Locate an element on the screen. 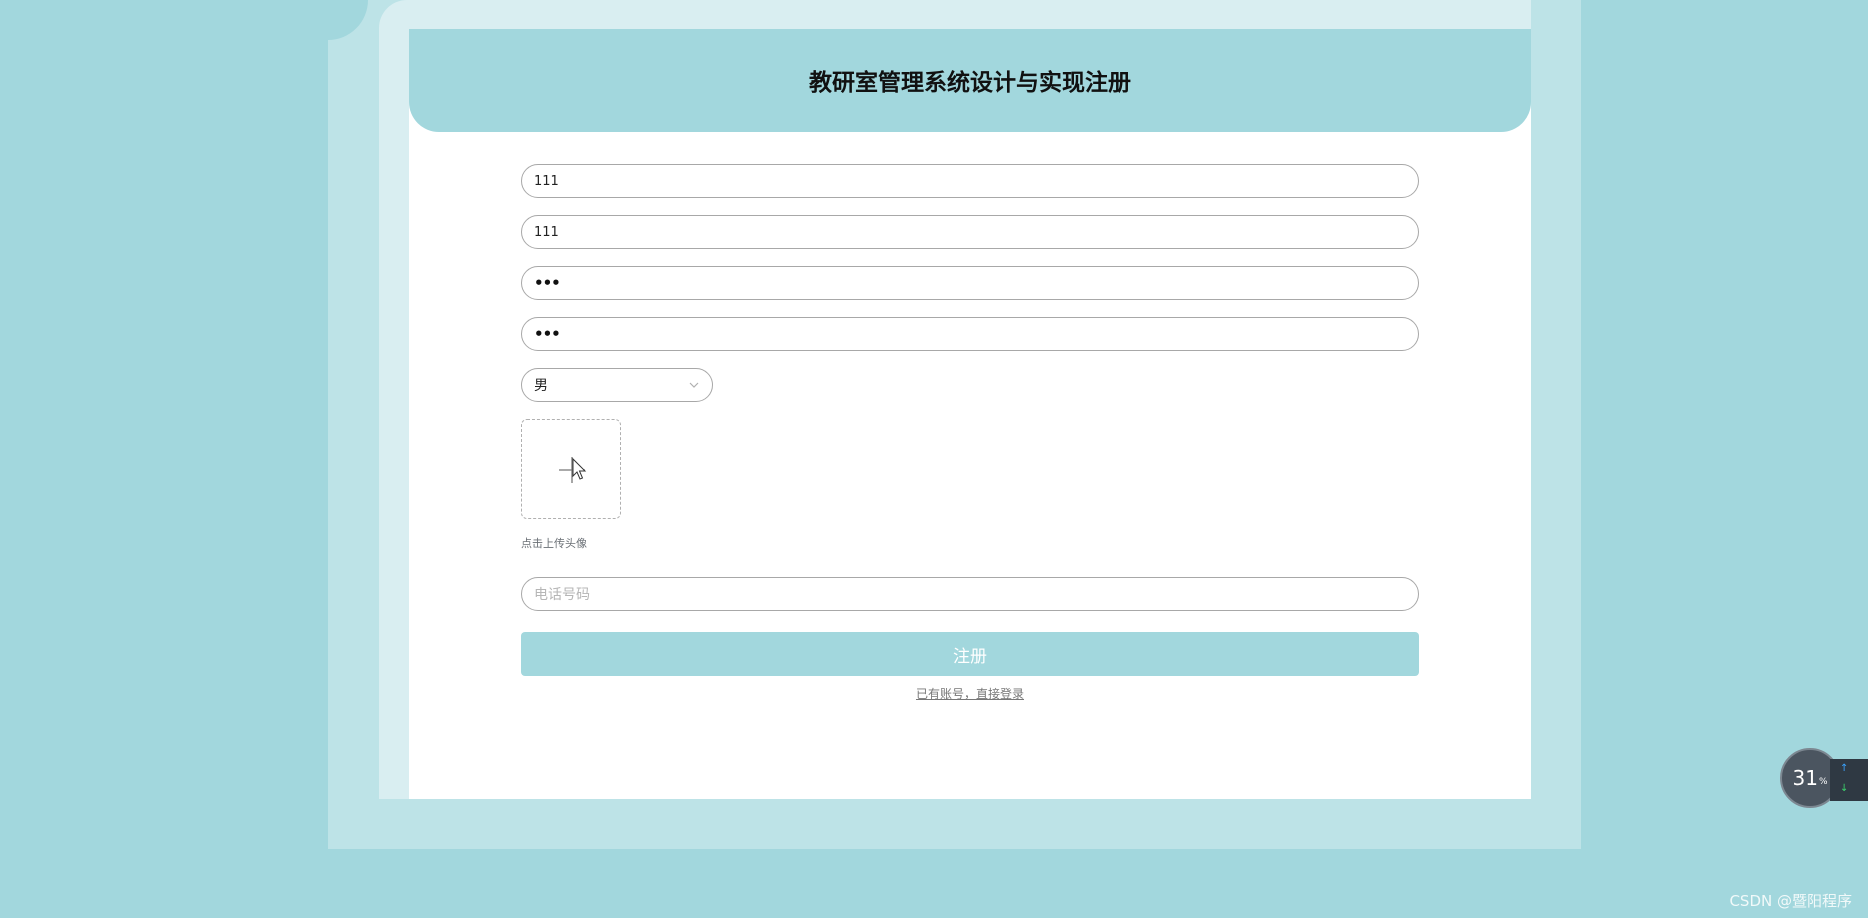 This screenshot has width=1868, height=918. gender-select: 男 is located at coordinates (617, 385).